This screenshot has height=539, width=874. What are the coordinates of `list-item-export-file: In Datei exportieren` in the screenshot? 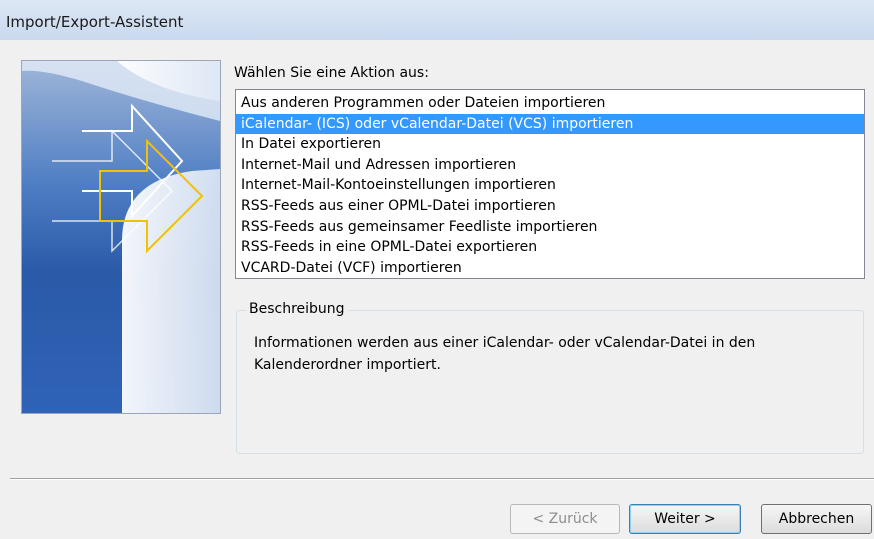 It's located at (550, 144).